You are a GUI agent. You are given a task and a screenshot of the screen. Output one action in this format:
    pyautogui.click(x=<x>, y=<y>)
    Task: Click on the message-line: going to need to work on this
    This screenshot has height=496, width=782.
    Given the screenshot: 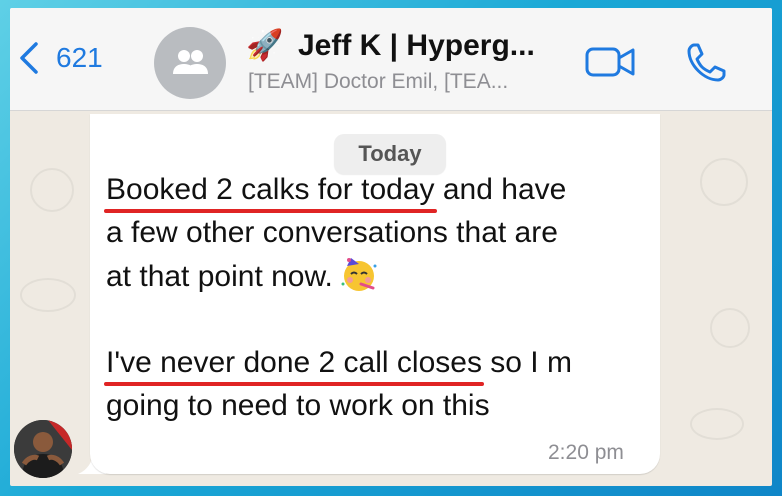 What is the action you would take?
    pyautogui.click(x=298, y=405)
    